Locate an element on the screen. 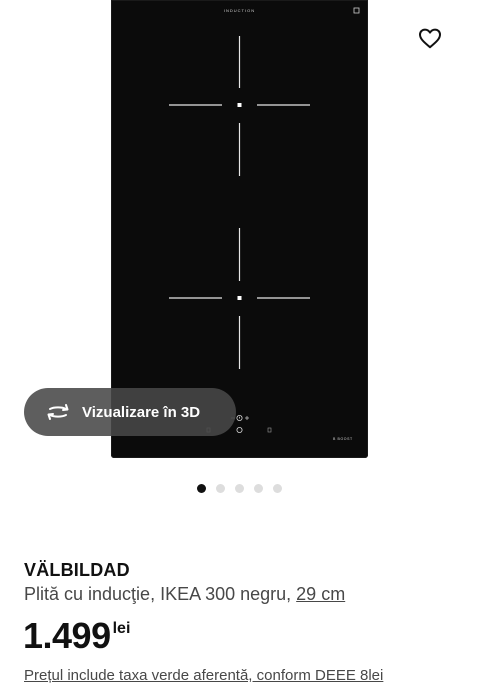 The width and height of the screenshot is (479, 700). price-currency: lei is located at coordinates (121, 628).